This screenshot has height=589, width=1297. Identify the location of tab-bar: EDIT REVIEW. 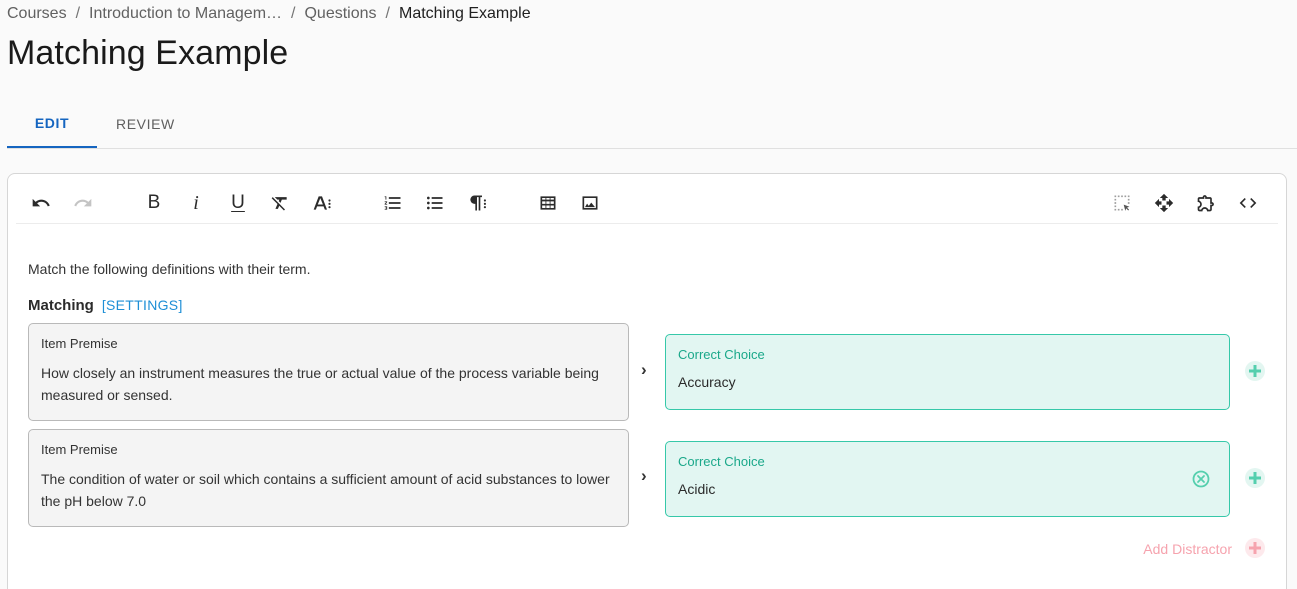
(91, 124).